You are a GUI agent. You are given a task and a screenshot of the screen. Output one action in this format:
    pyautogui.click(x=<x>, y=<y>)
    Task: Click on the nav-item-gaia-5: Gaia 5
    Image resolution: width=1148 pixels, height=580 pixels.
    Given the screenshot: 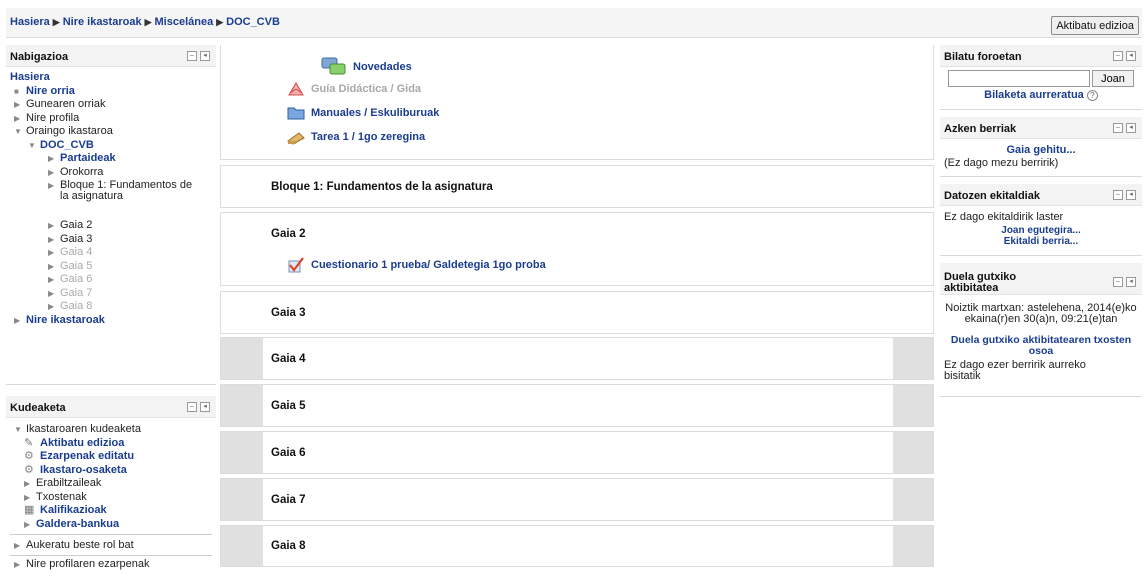 What is the action you would take?
    pyautogui.click(x=76, y=267)
    